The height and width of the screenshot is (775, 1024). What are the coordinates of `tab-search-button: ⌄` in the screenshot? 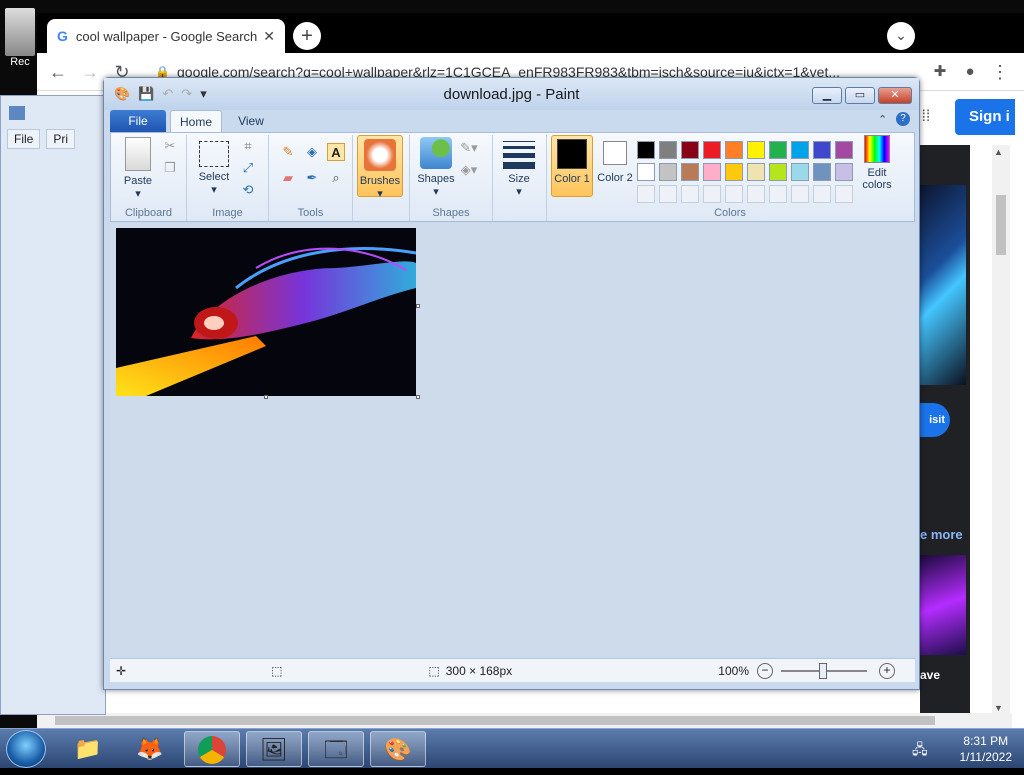 It's located at (901, 36).